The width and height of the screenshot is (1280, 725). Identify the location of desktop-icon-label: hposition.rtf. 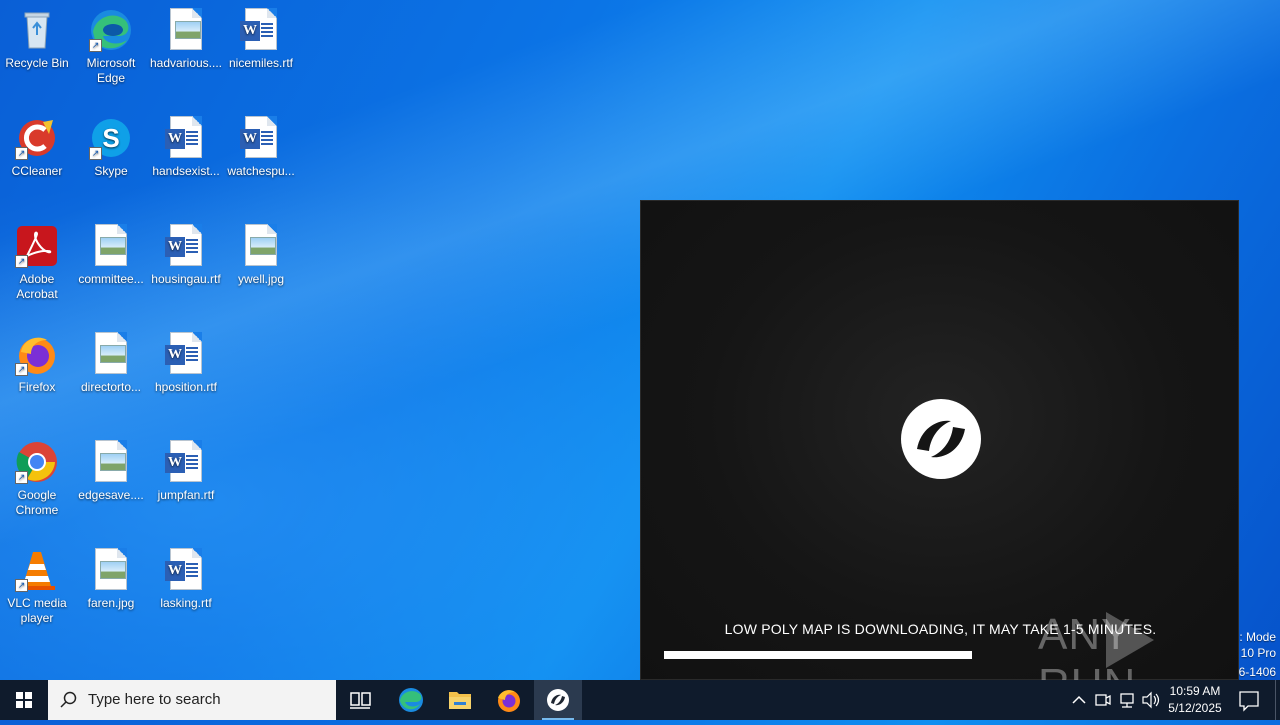
(186, 387).